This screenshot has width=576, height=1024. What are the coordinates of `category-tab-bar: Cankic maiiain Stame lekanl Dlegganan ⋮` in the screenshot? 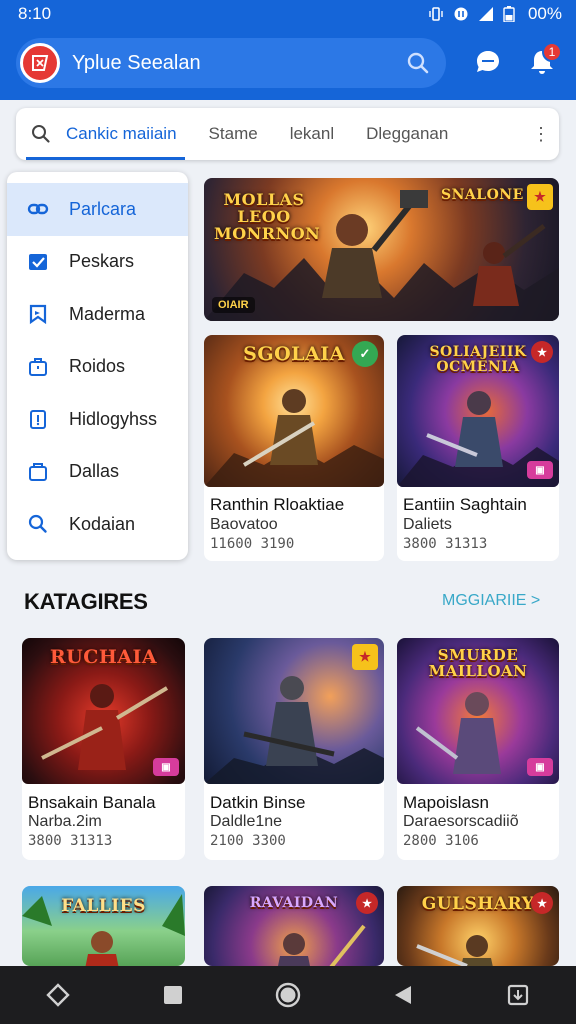 It's located at (287, 134).